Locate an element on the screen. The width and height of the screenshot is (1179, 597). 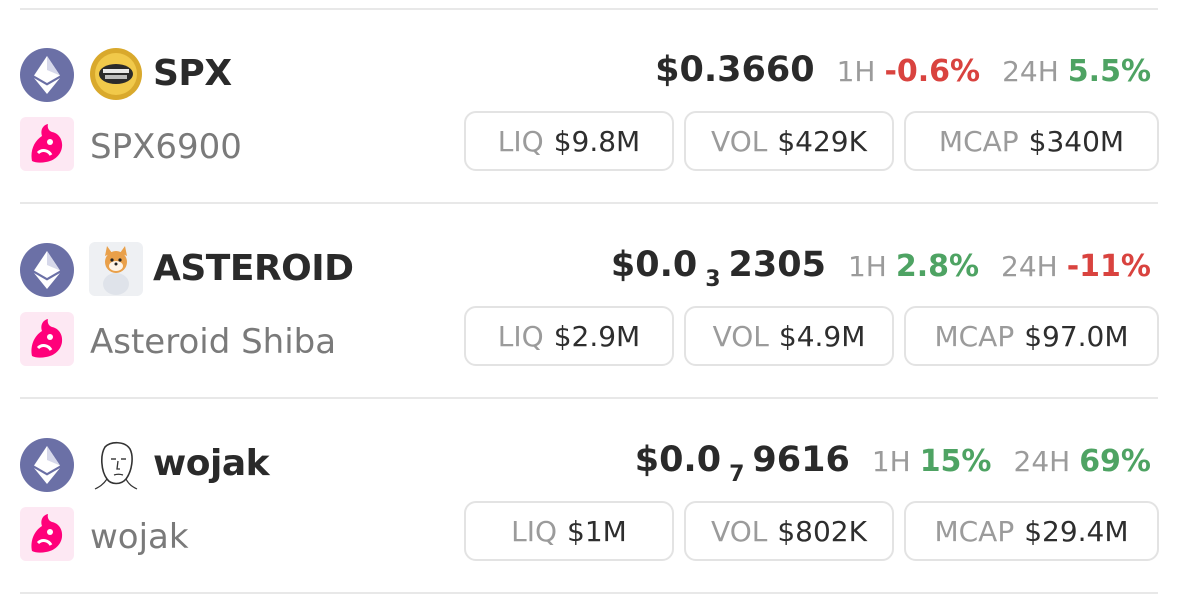
token-name: wojak is located at coordinates (139, 537).